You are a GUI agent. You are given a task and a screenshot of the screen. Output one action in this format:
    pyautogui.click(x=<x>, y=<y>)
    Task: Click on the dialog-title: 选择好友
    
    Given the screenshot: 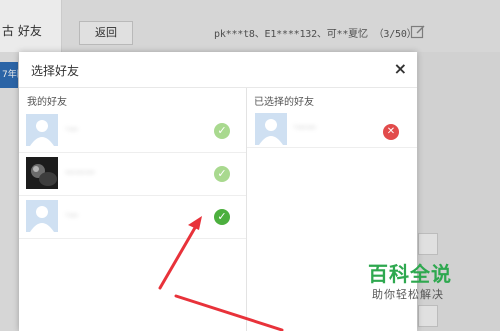 What is the action you would take?
    pyautogui.click(x=55, y=71)
    